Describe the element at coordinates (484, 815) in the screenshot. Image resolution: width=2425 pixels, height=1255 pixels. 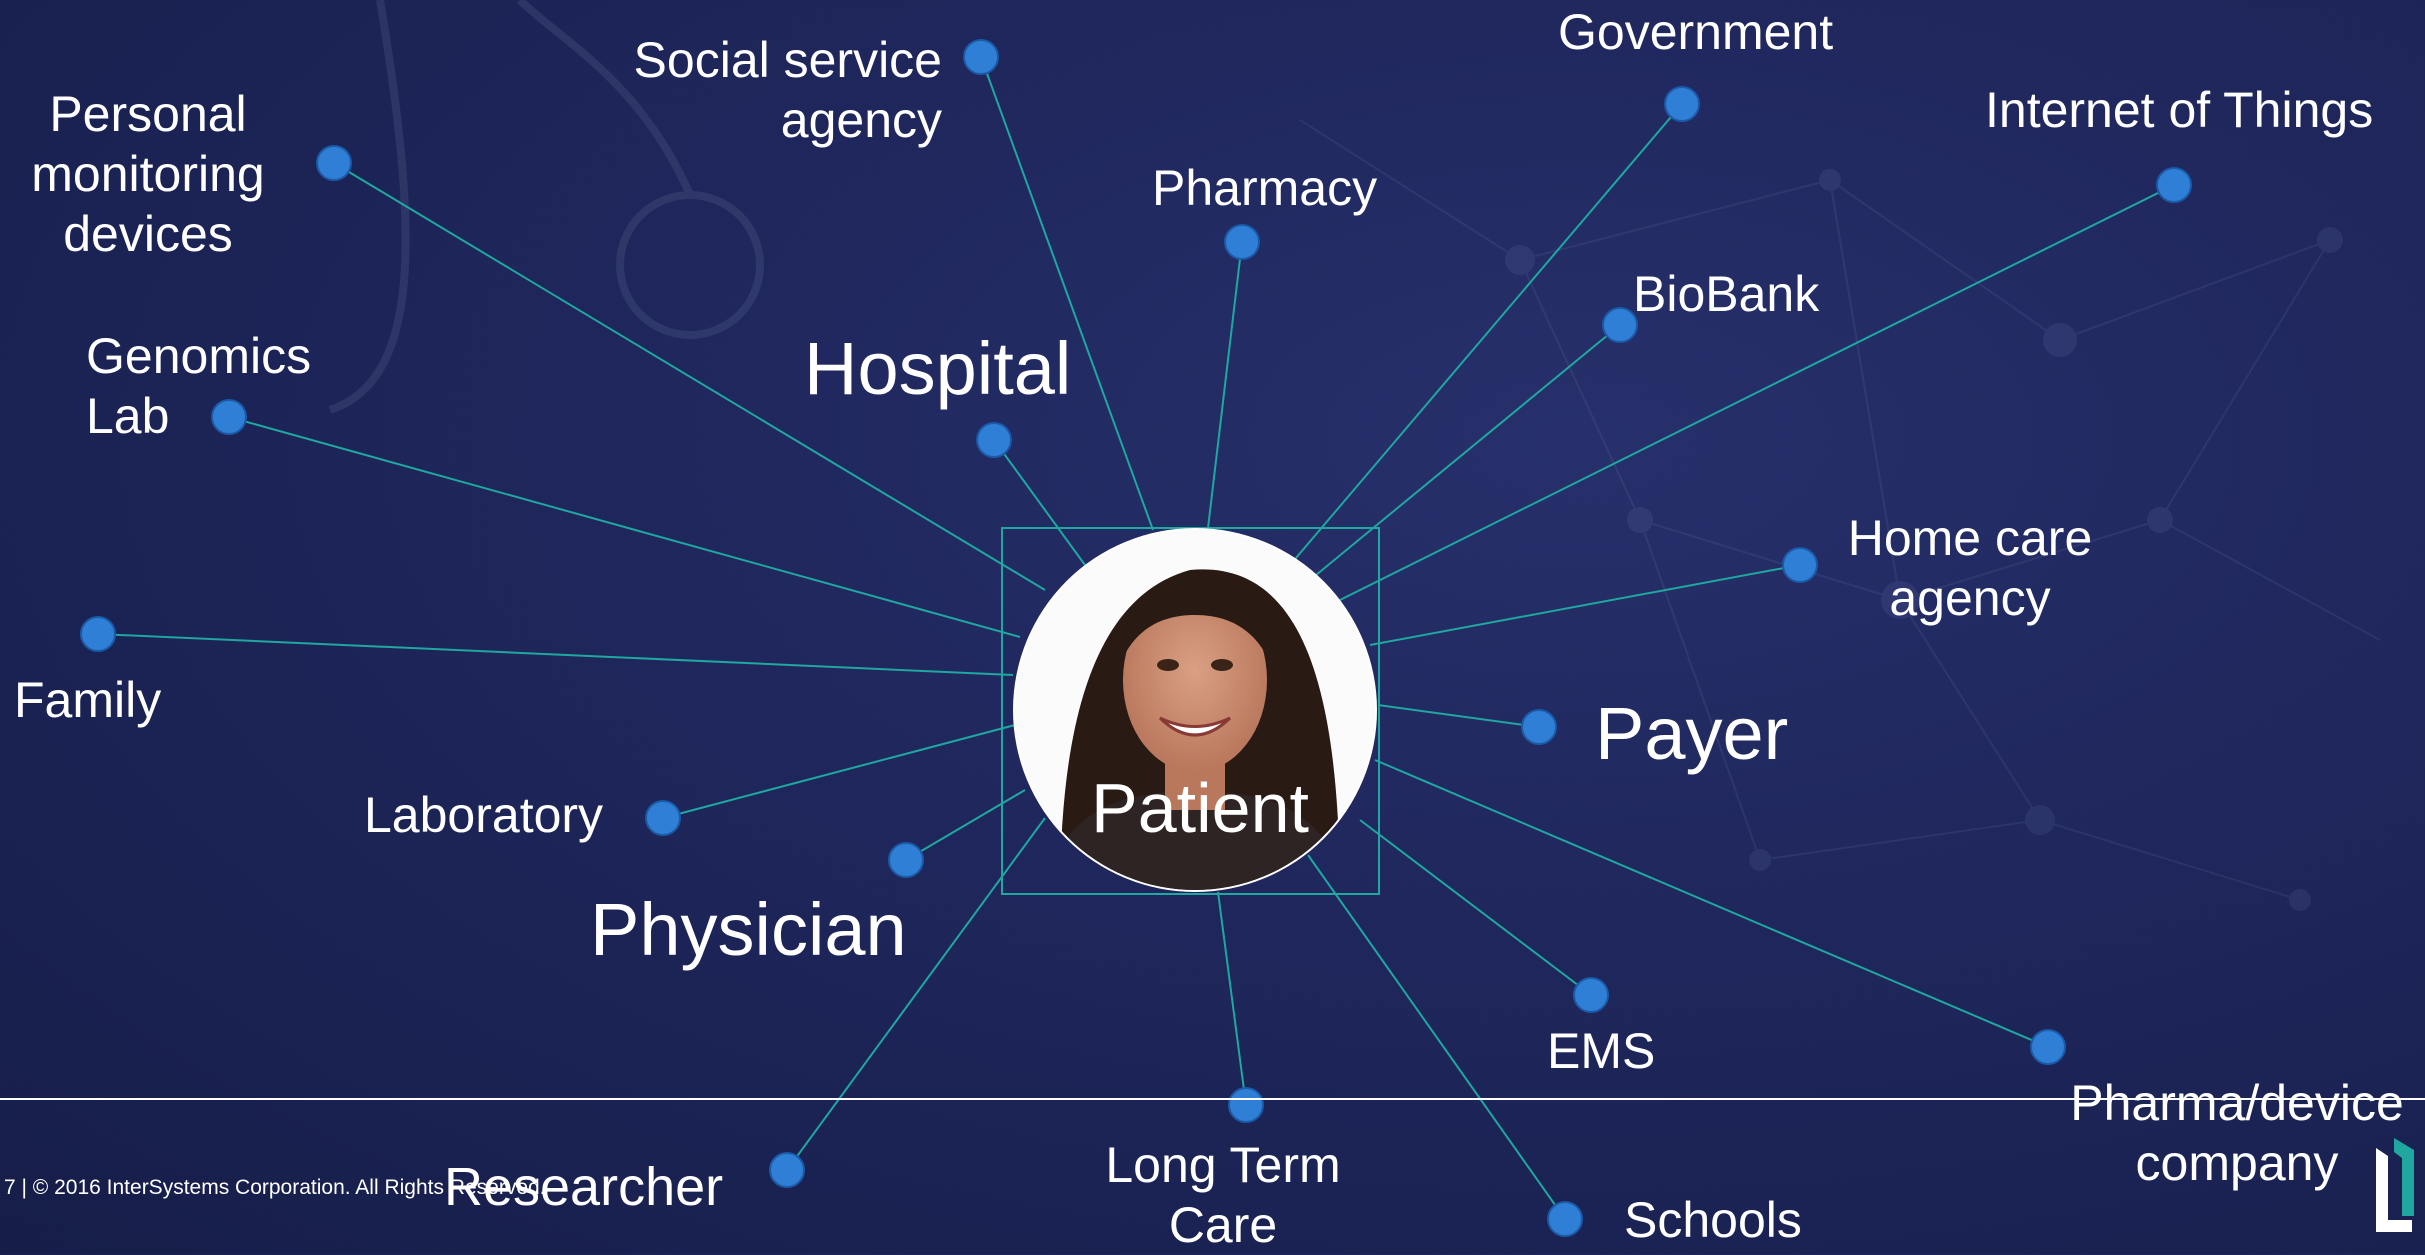
I see `node-label-laboratory: Laboratory` at that location.